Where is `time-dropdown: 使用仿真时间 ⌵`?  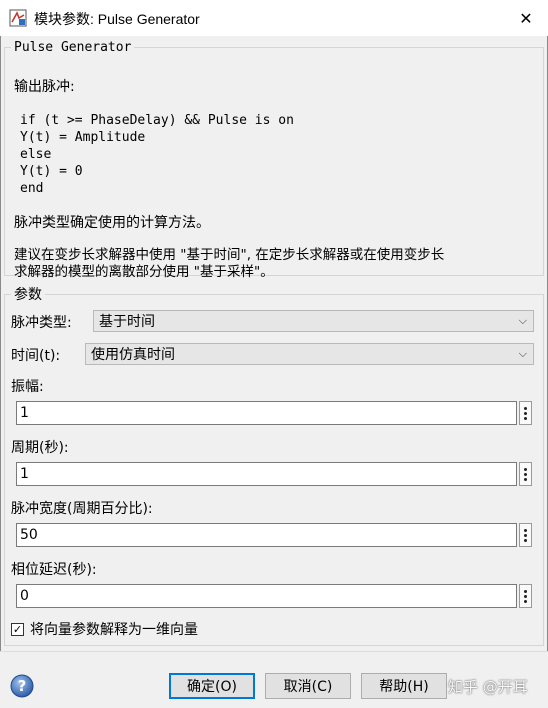 time-dropdown: 使用仿真时间 ⌵ is located at coordinates (309, 354).